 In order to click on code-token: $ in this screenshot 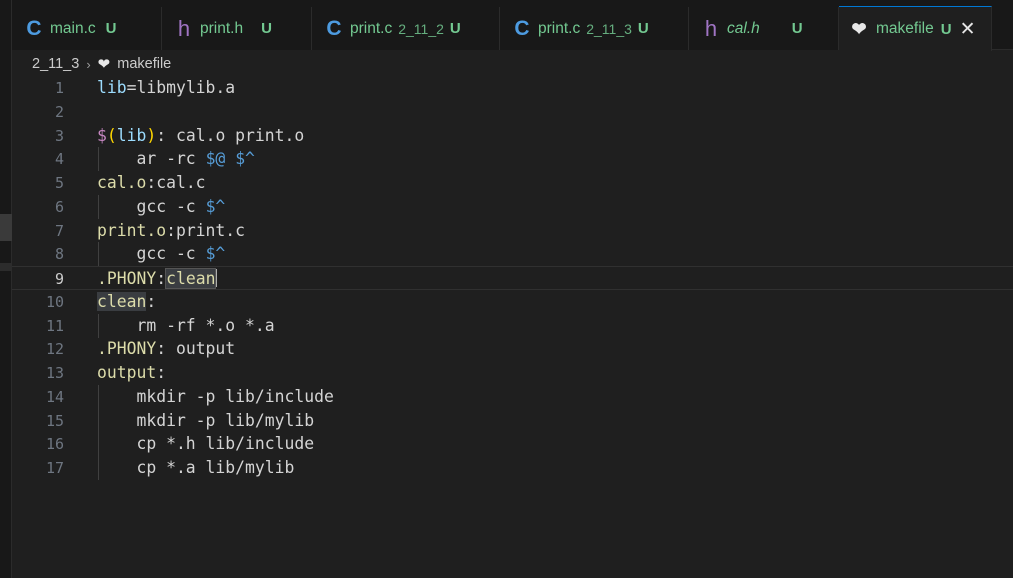, I will do `click(102, 135)`.